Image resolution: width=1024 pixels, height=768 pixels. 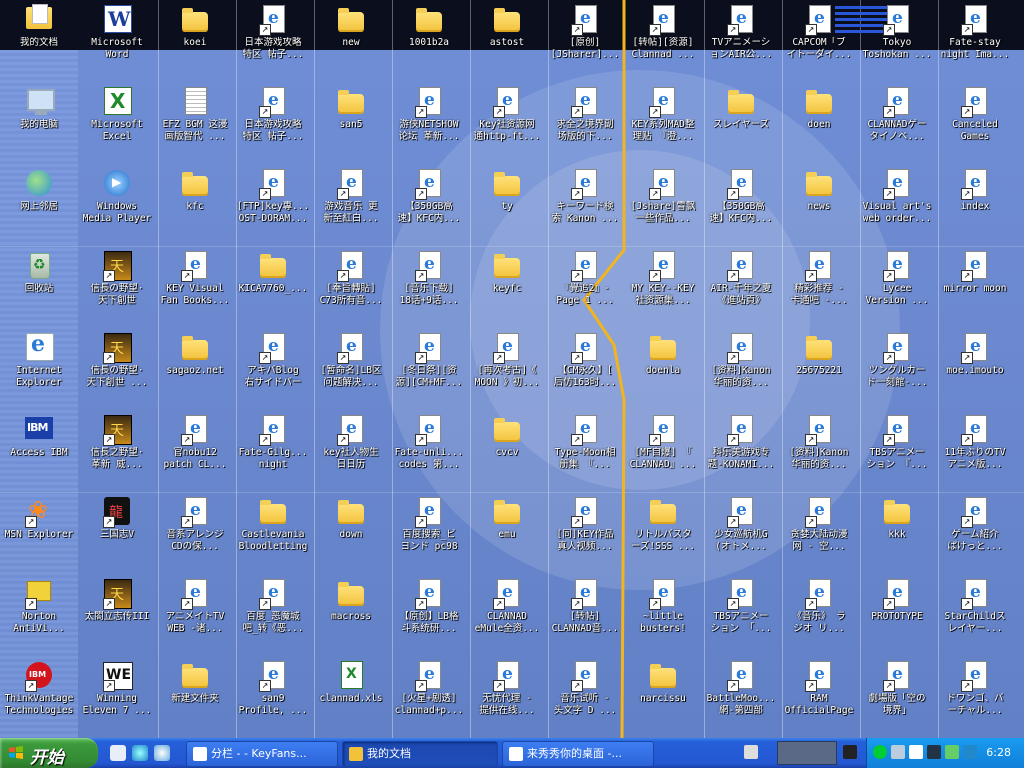 What do you see at coordinates (117, 42) in the screenshot?
I see `desktop-icon: Microsoft Word` at bounding box center [117, 42].